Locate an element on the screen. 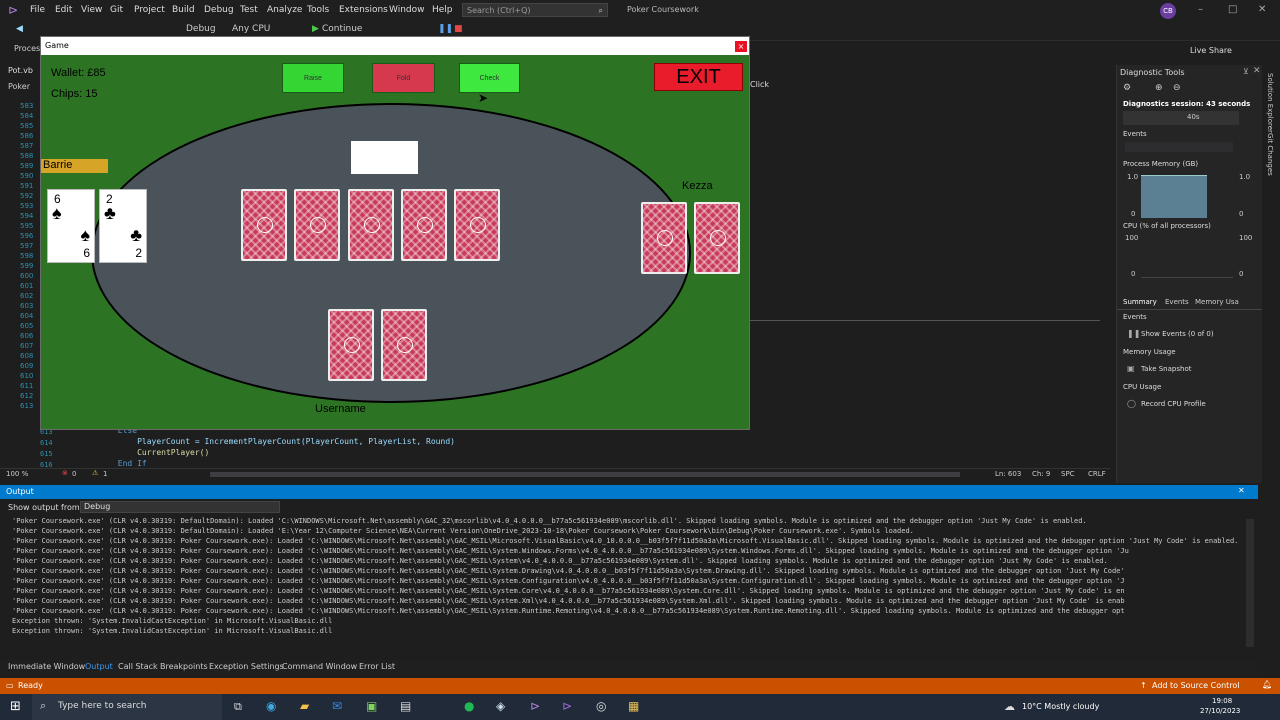  click-label: Click is located at coordinates (760, 84).